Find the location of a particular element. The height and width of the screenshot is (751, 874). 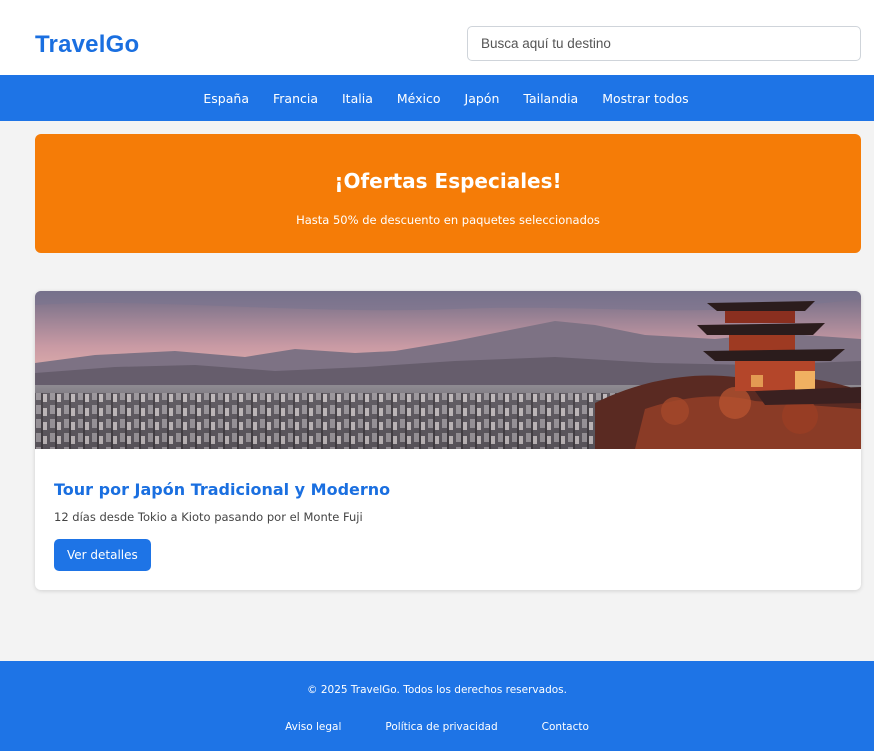

footer-link-privacidad: Política de privacidad is located at coordinates (441, 727).